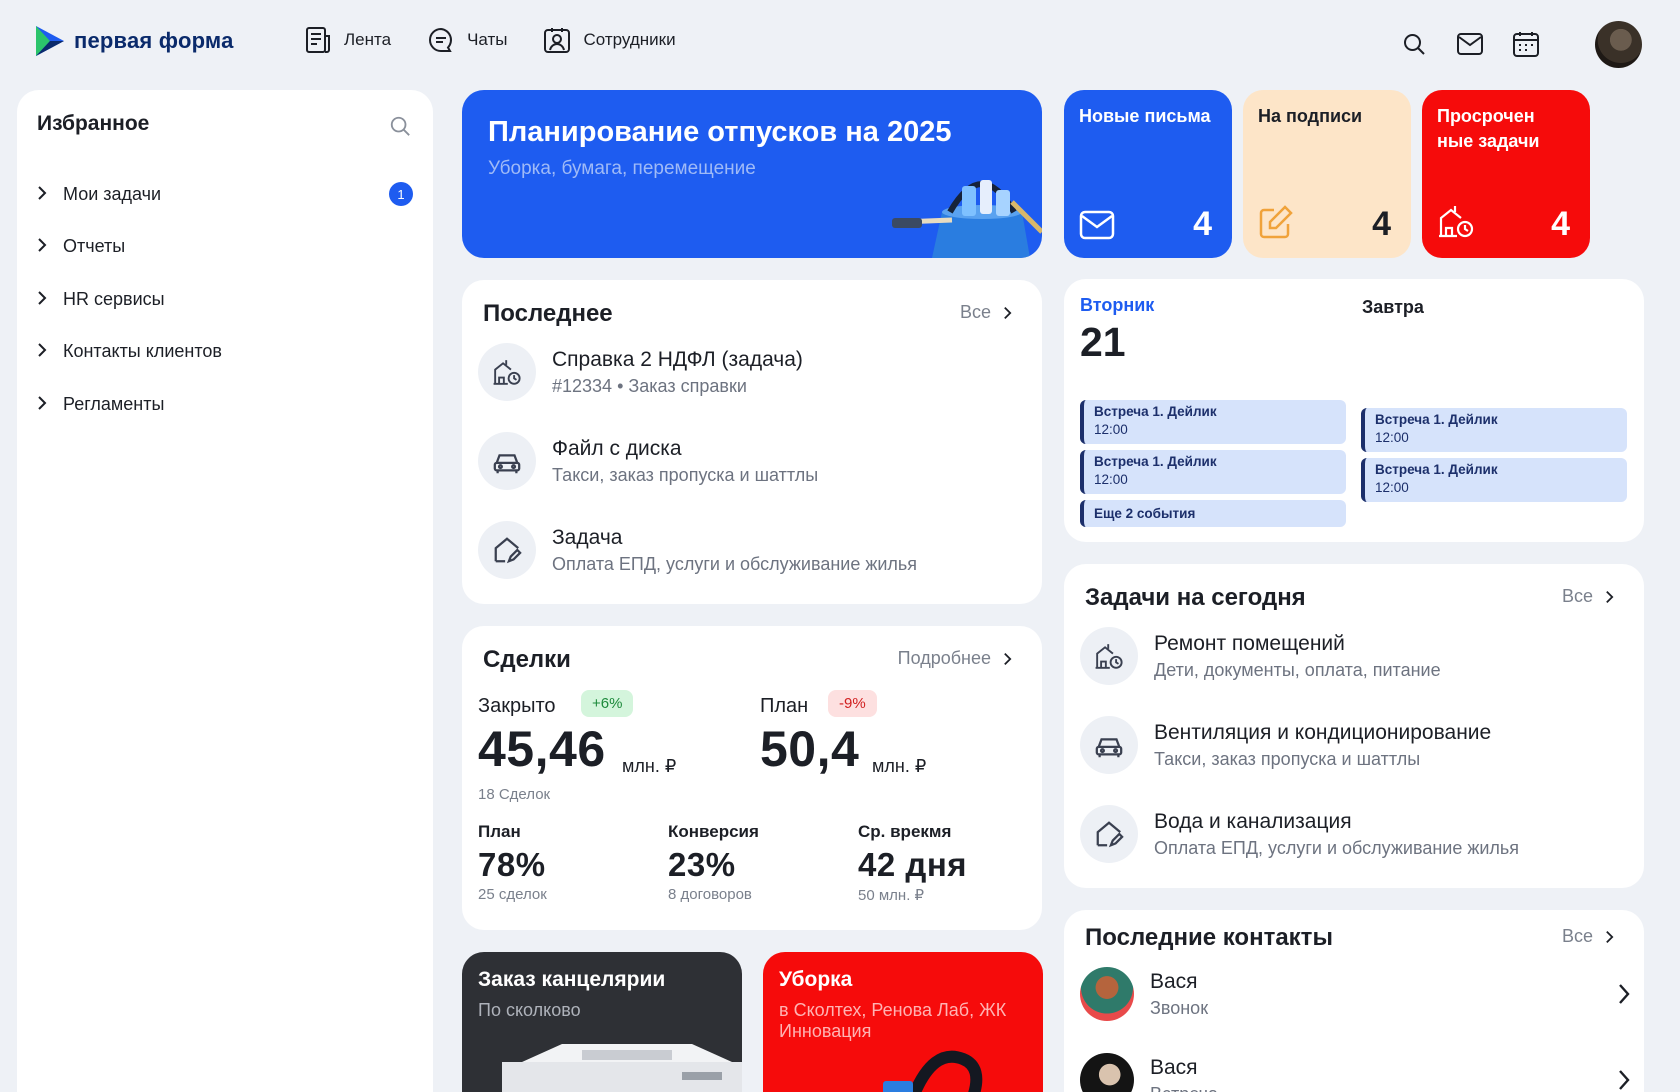  What do you see at coordinates (94, 246) in the screenshot?
I see `sidebar-item-label: Отчеты` at bounding box center [94, 246].